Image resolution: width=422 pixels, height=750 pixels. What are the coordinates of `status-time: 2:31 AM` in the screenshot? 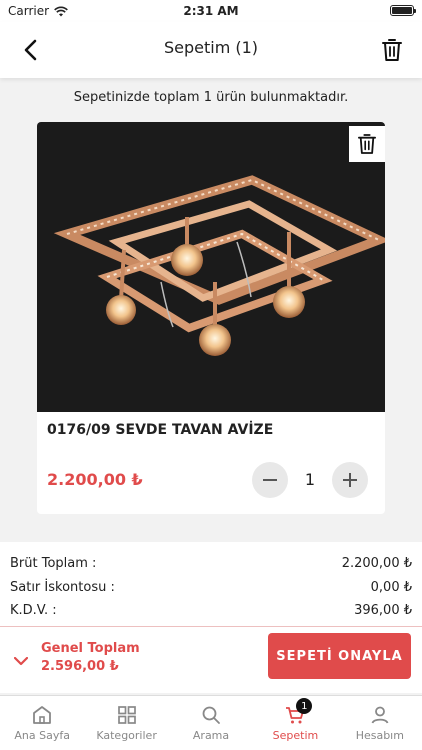 It's located at (211, 11).